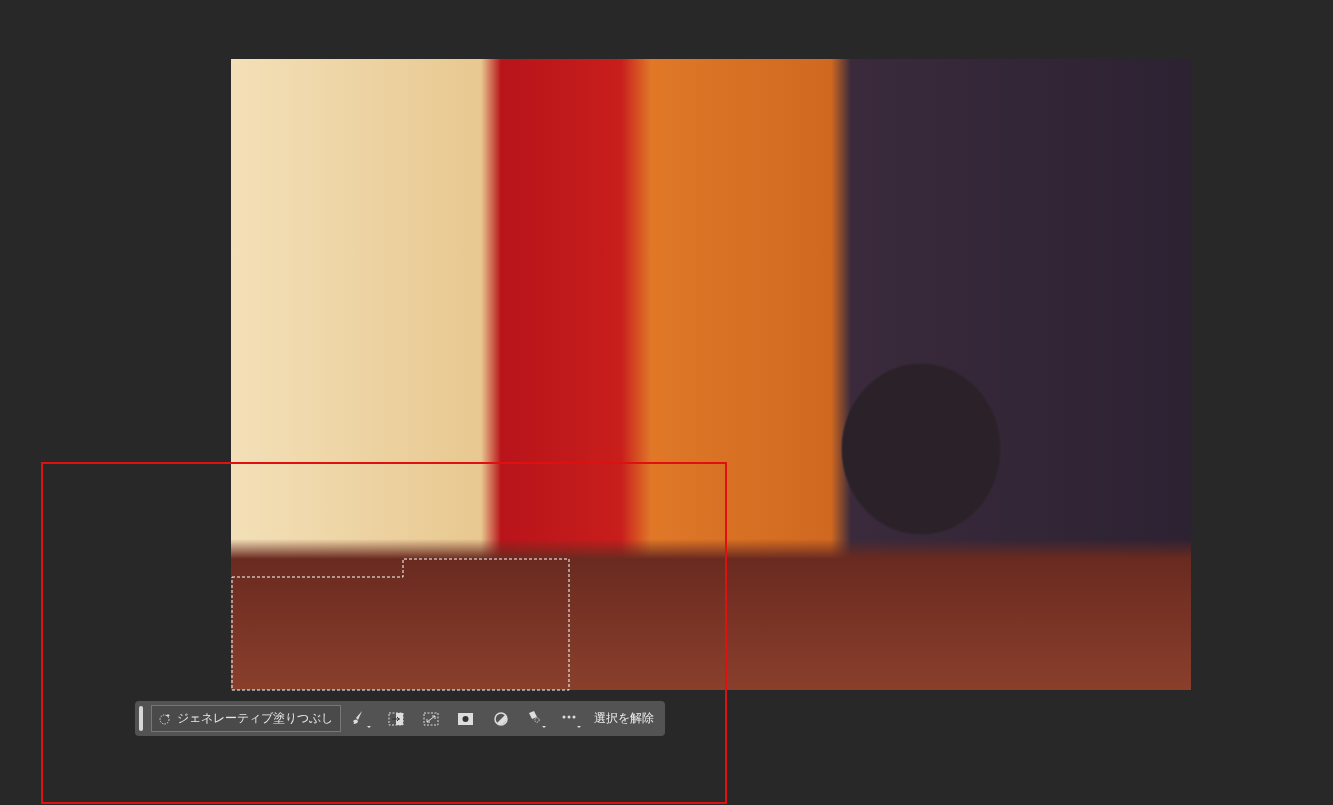 This screenshot has height=805, width=1333. Describe the element at coordinates (624, 718) in the screenshot. I see `deselect-button: 選択を解除` at that location.